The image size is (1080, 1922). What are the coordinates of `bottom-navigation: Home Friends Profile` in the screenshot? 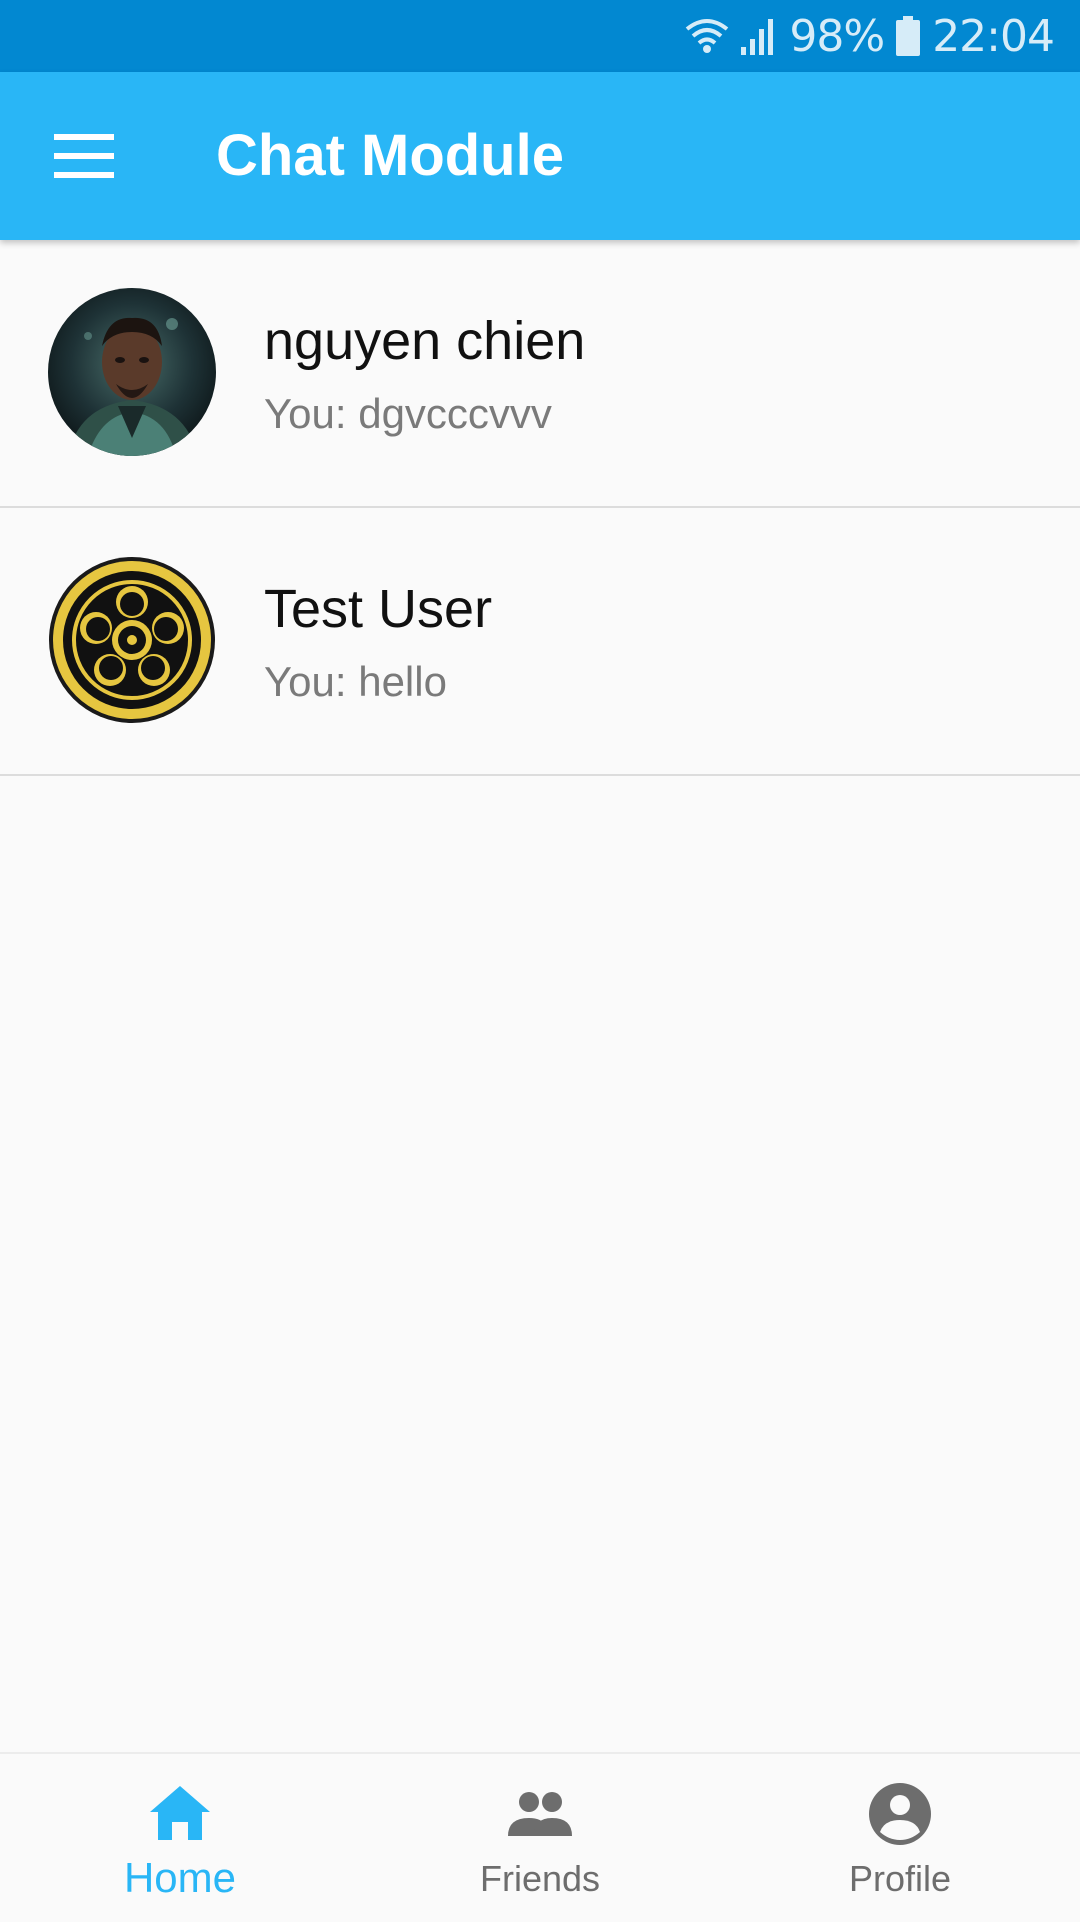 It's located at (540, 1837).